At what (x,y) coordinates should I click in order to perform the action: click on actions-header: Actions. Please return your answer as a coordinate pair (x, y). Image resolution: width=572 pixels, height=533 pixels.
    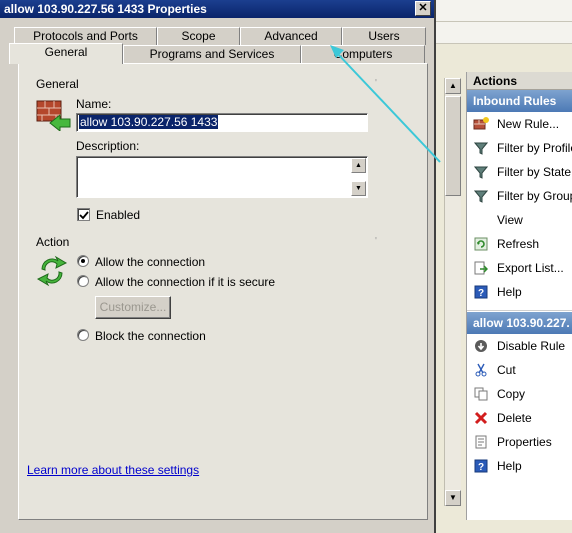
    Looking at the image, I should click on (519, 81).